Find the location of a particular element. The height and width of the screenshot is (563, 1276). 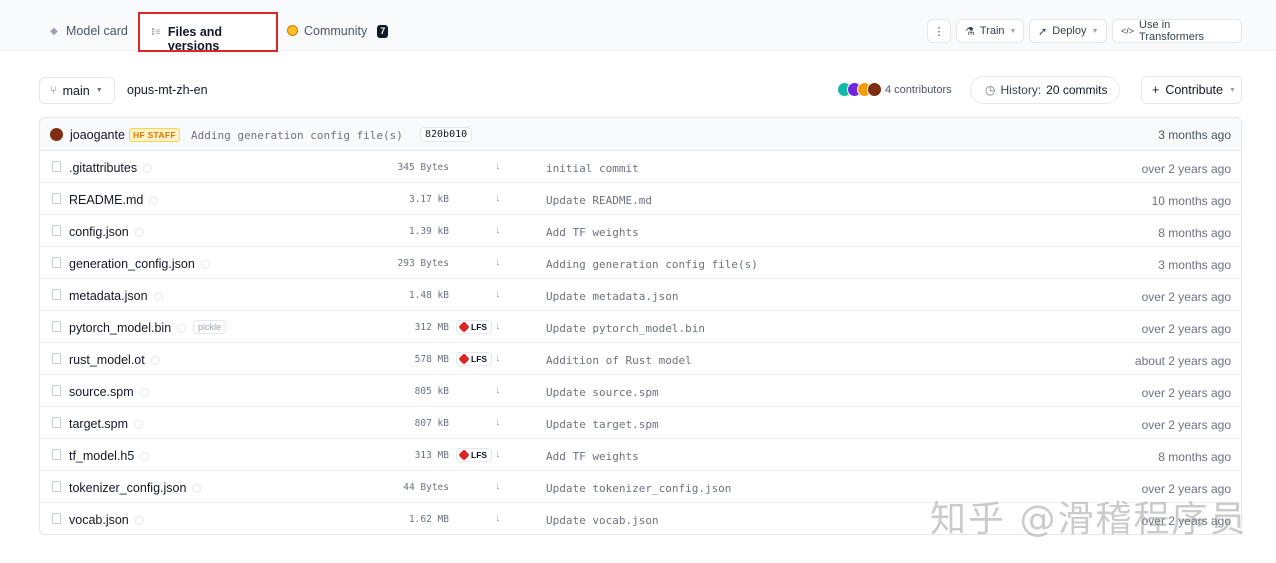

commit-hash: 820b010 is located at coordinates (446, 134).